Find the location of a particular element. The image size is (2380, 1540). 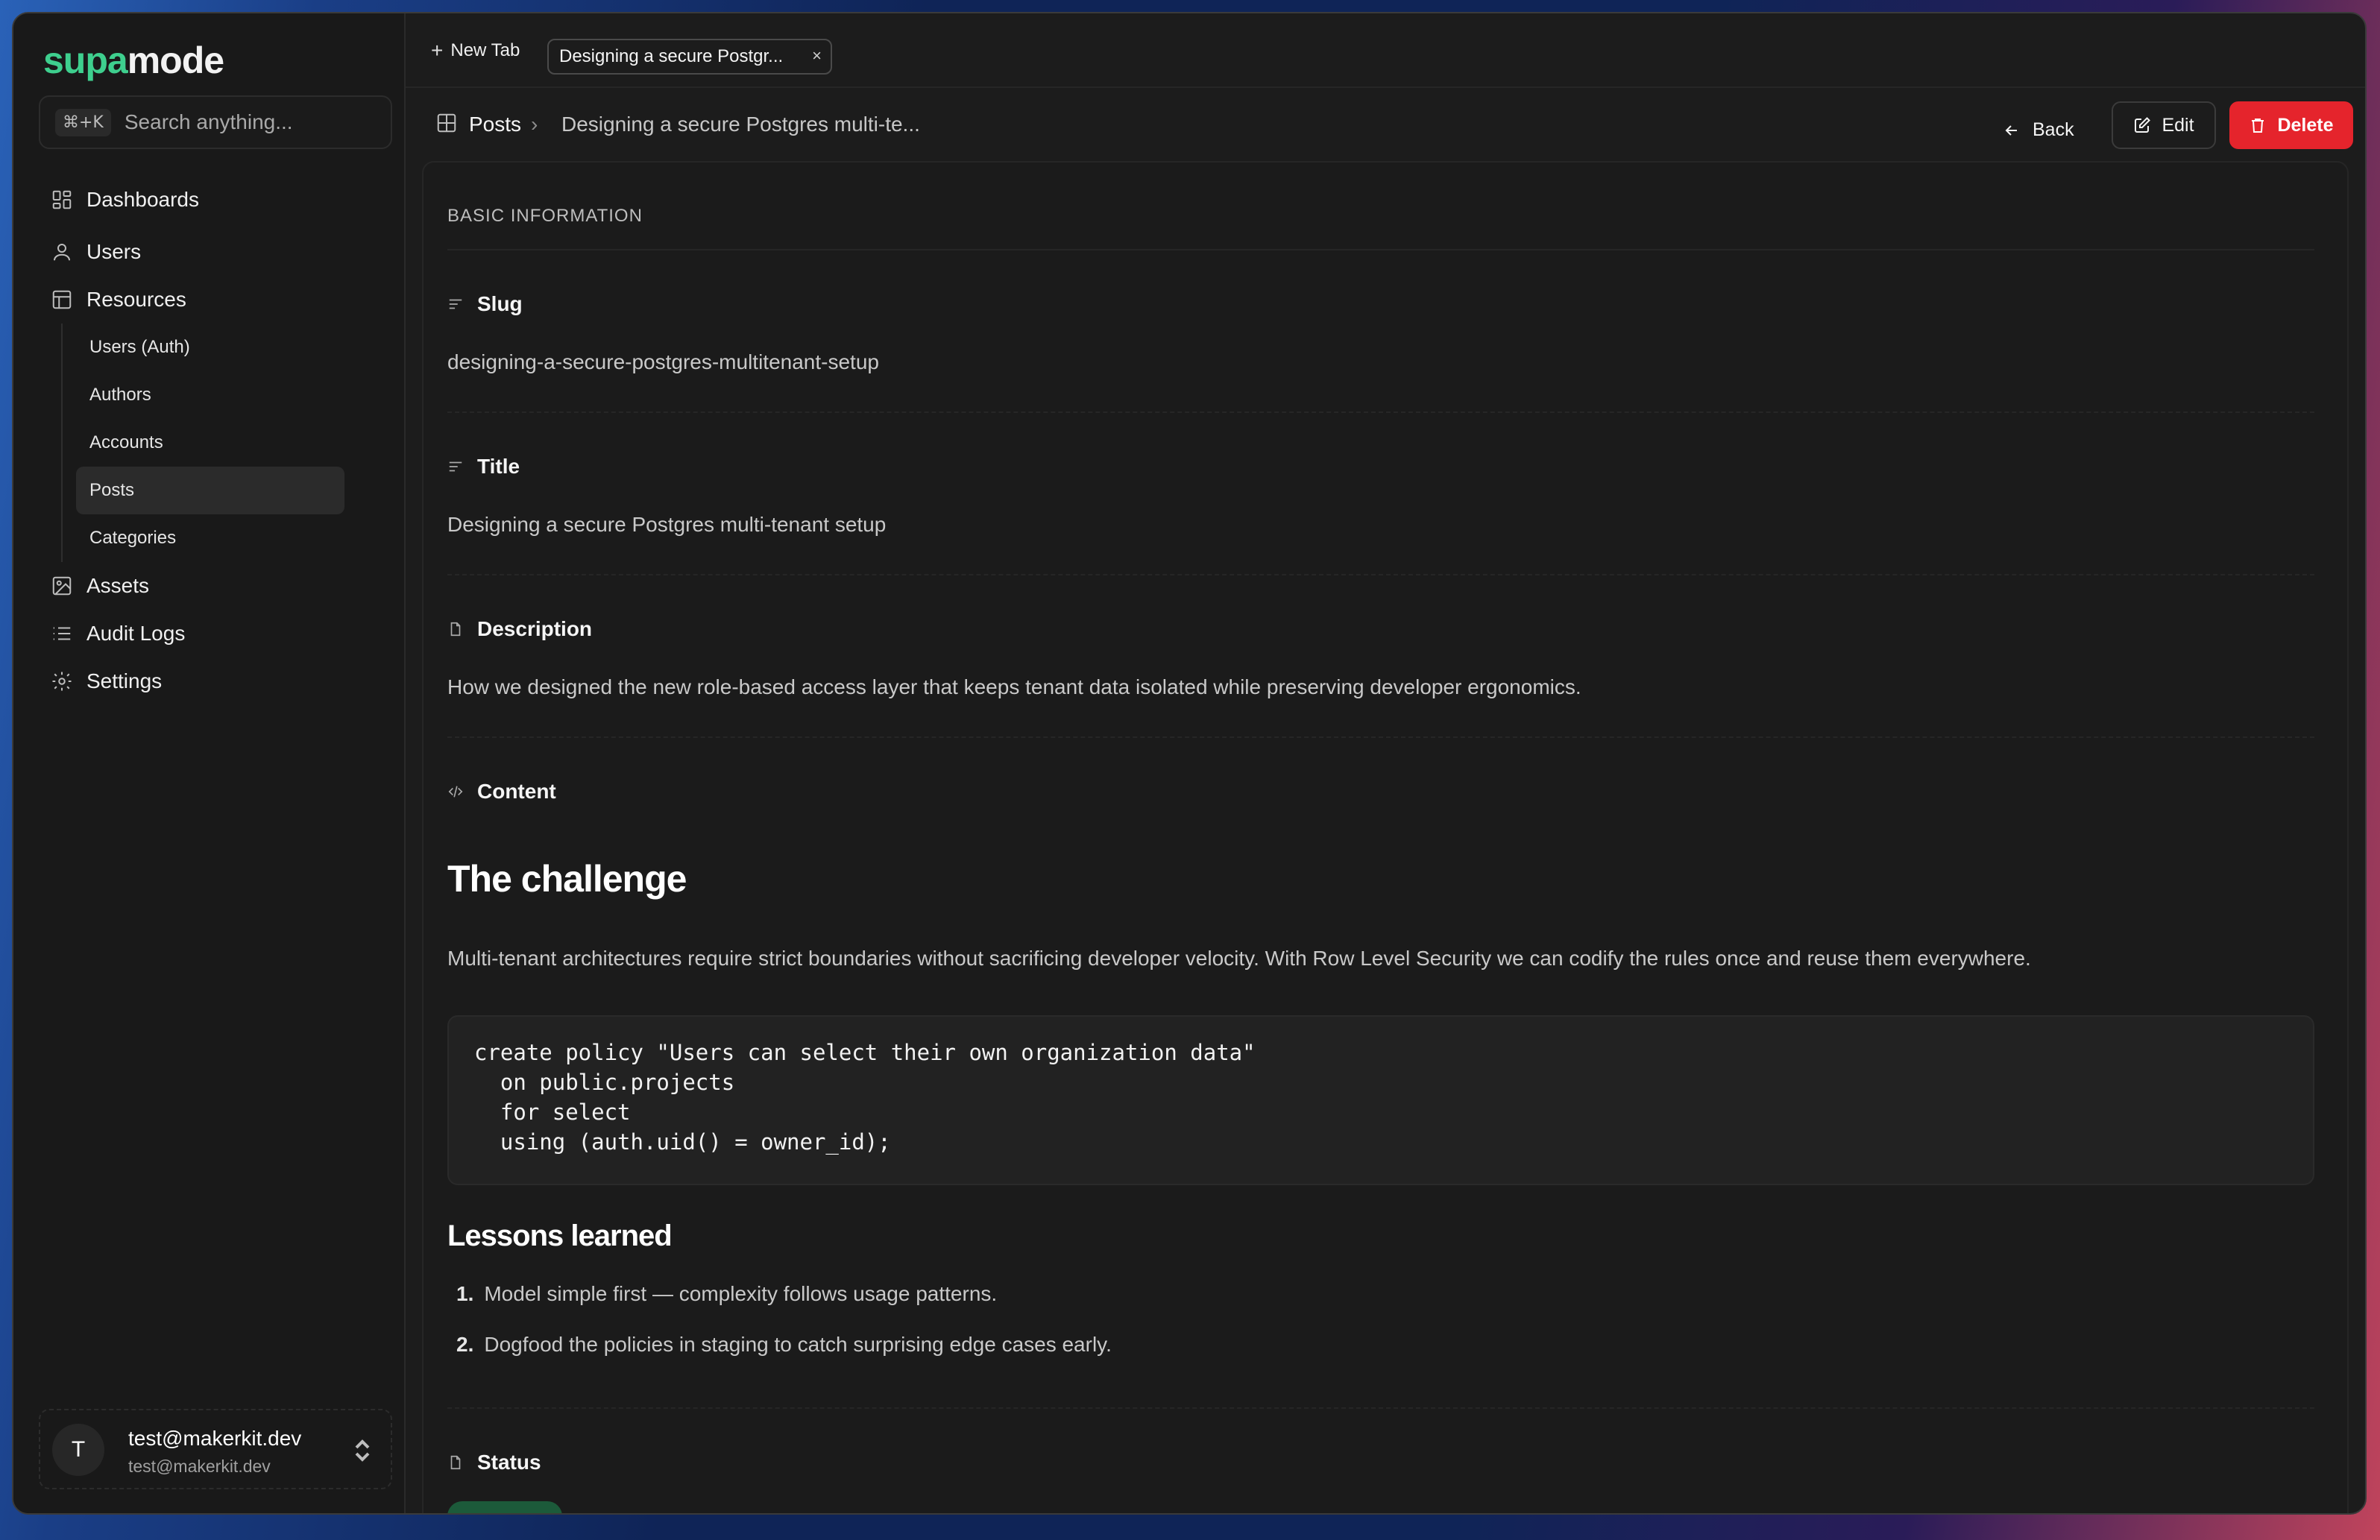

sidebar-item-dashboards: Dashboards is located at coordinates (215, 200).